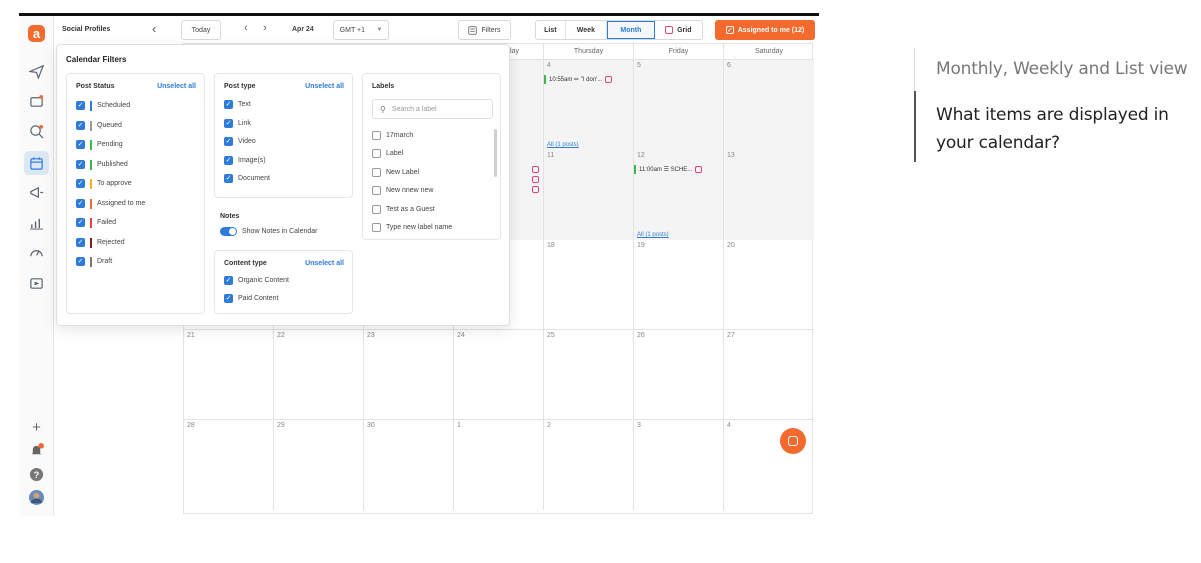 The image size is (1201, 563). Describe the element at coordinates (104, 183) in the screenshot. I see `status-option-to-approve: ✓ To approve` at that location.